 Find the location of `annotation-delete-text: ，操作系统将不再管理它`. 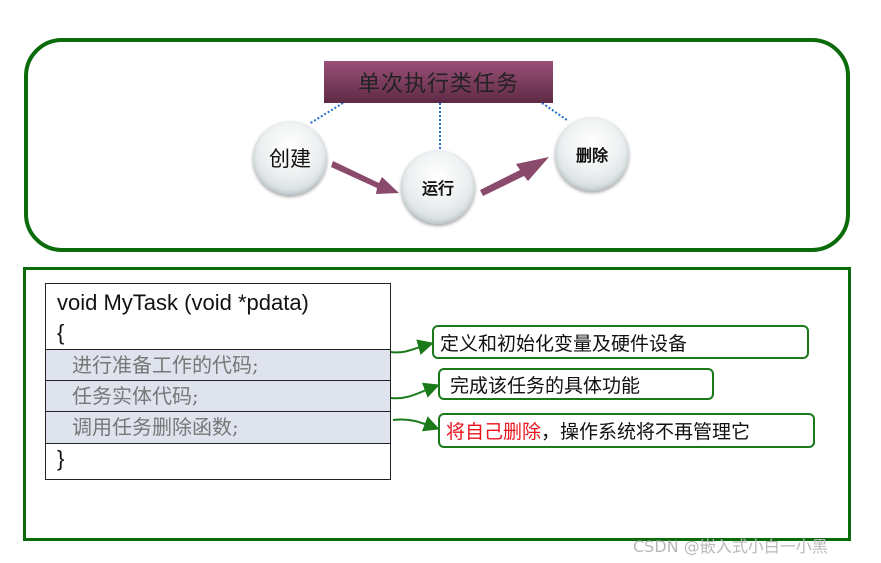

annotation-delete-text: ，操作系统将不再管理它 is located at coordinates (646, 432).